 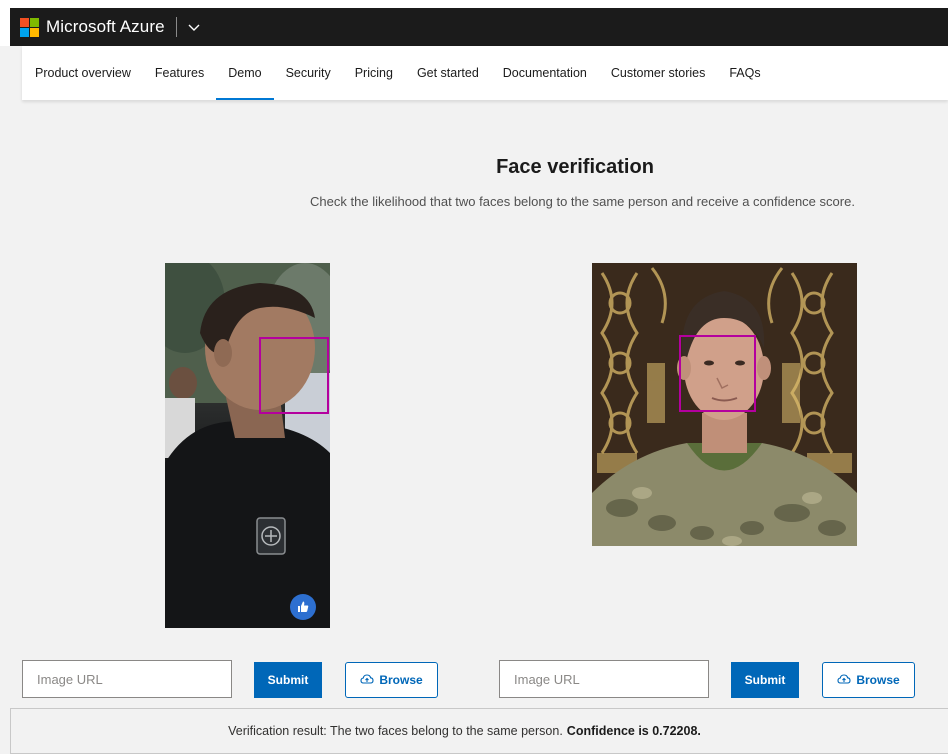 I want to click on result-confidence: Confidence is 0.72208., so click(x=633, y=731).